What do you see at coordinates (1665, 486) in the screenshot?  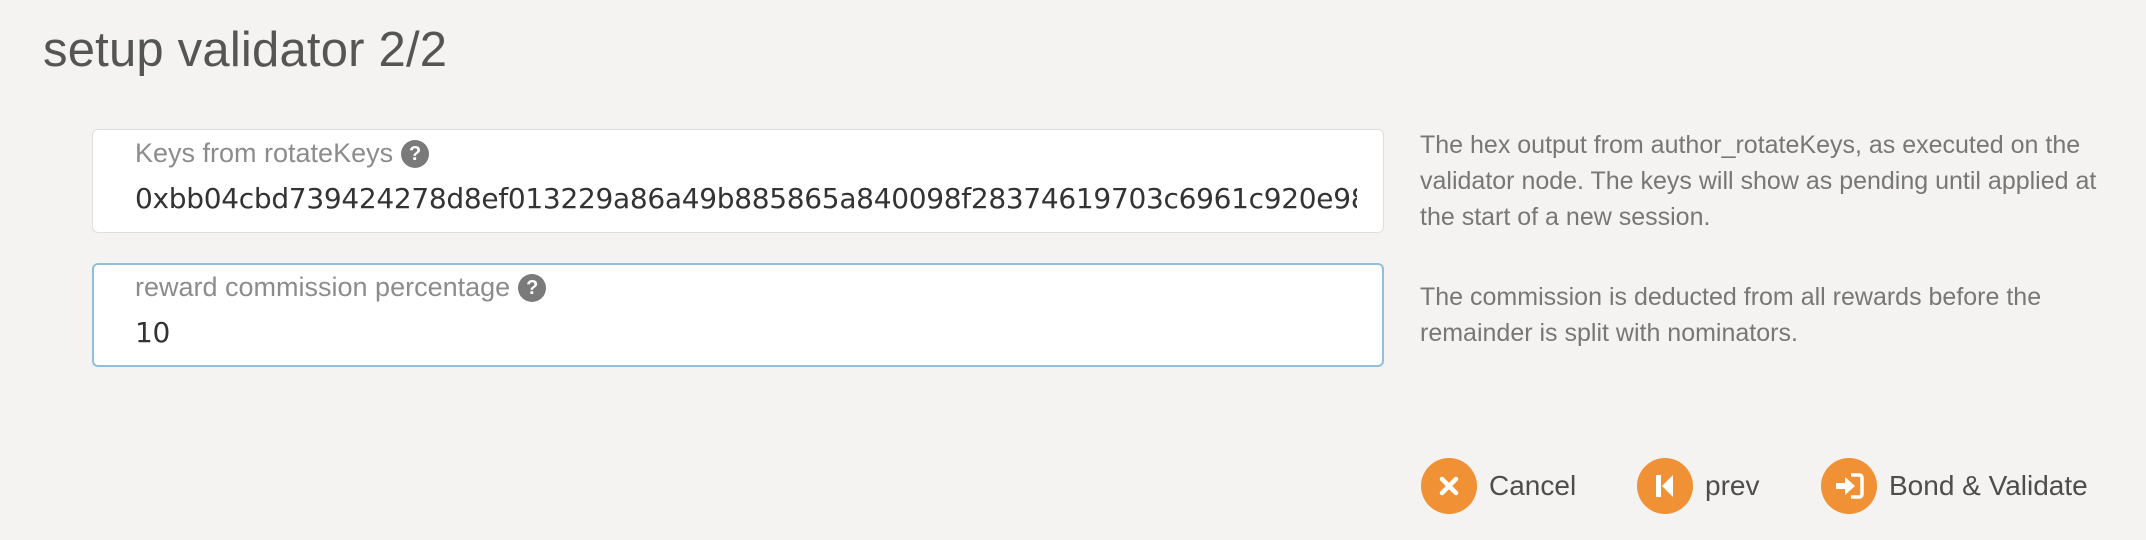 I see `step-backward-icon` at bounding box center [1665, 486].